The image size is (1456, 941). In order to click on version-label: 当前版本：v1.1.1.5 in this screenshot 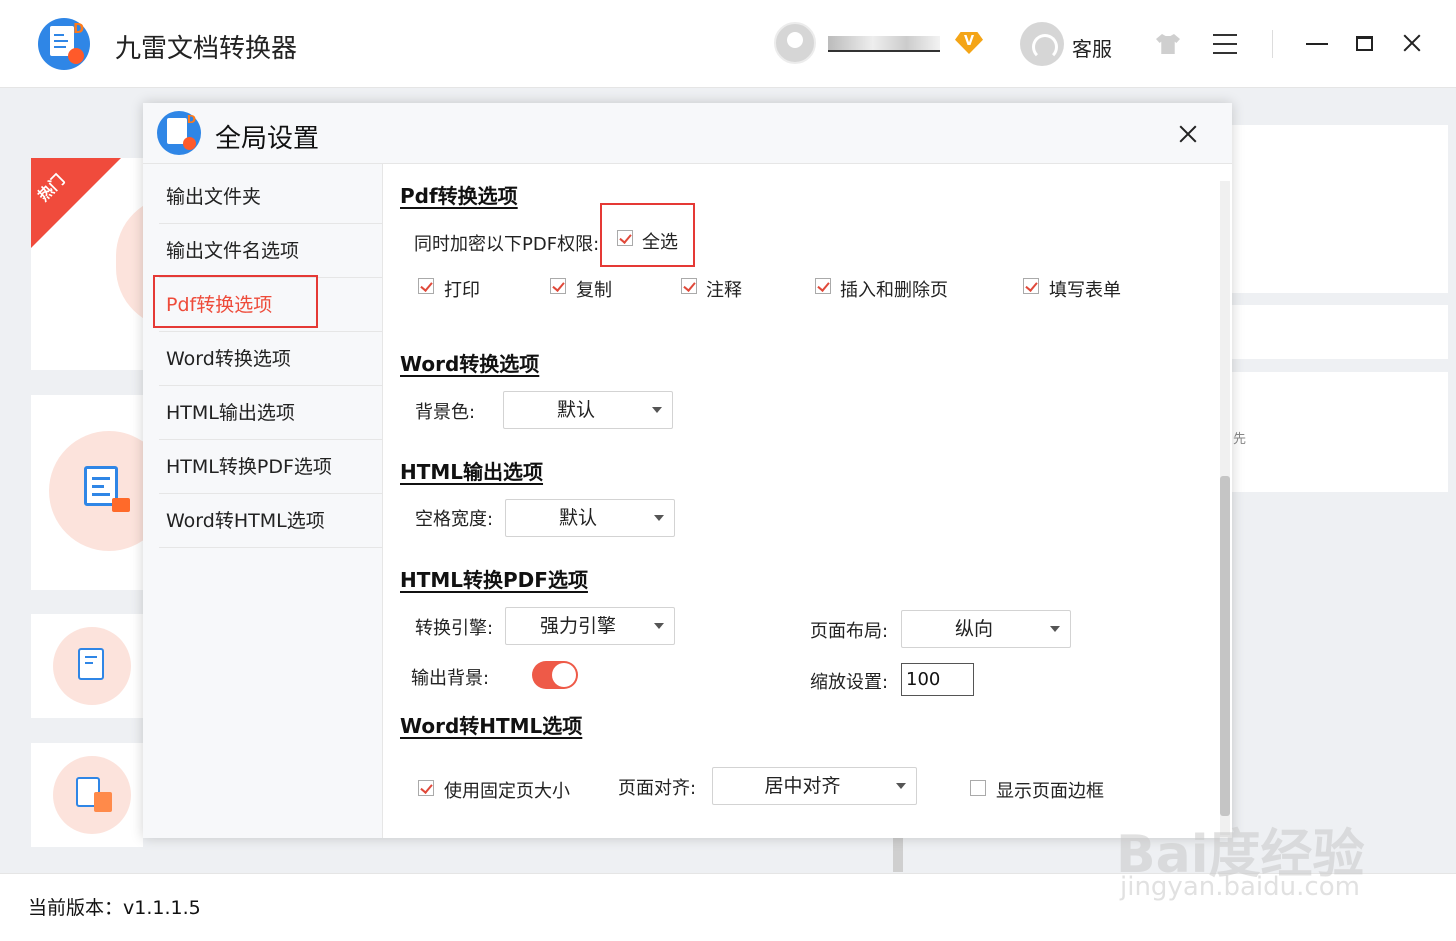, I will do `click(114, 908)`.